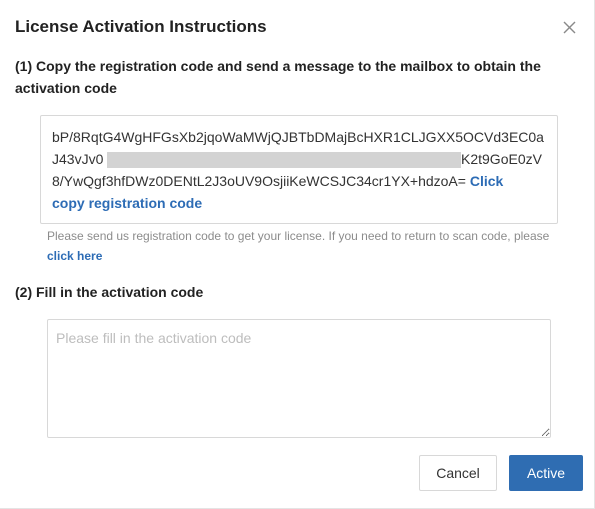 The height and width of the screenshot is (509, 595). What do you see at coordinates (284, 160) in the screenshot?
I see `redacted-region` at bounding box center [284, 160].